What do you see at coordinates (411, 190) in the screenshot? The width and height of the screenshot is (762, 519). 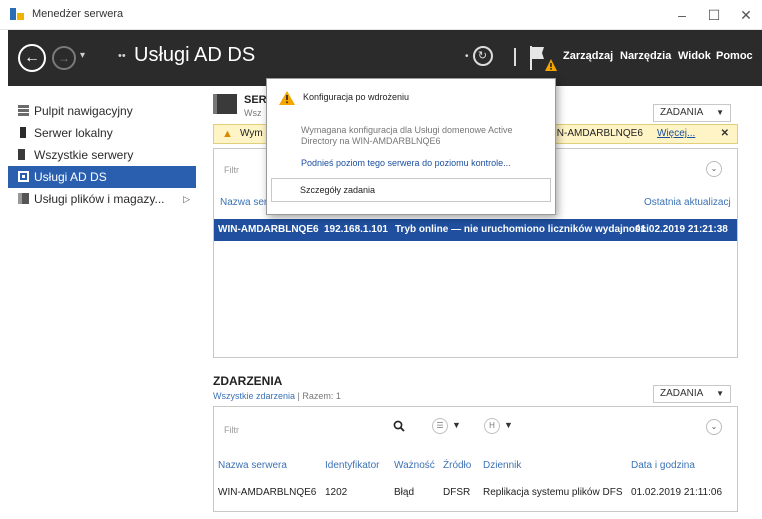 I see `task-details-button: Szczegóły zadania` at bounding box center [411, 190].